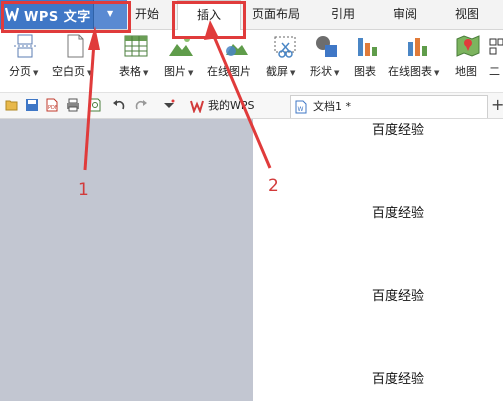 This screenshot has width=503, height=401. What do you see at coordinates (83, 190) in the screenshot?
I see `callout-number-1: 1` at bounding box center [83, 190].